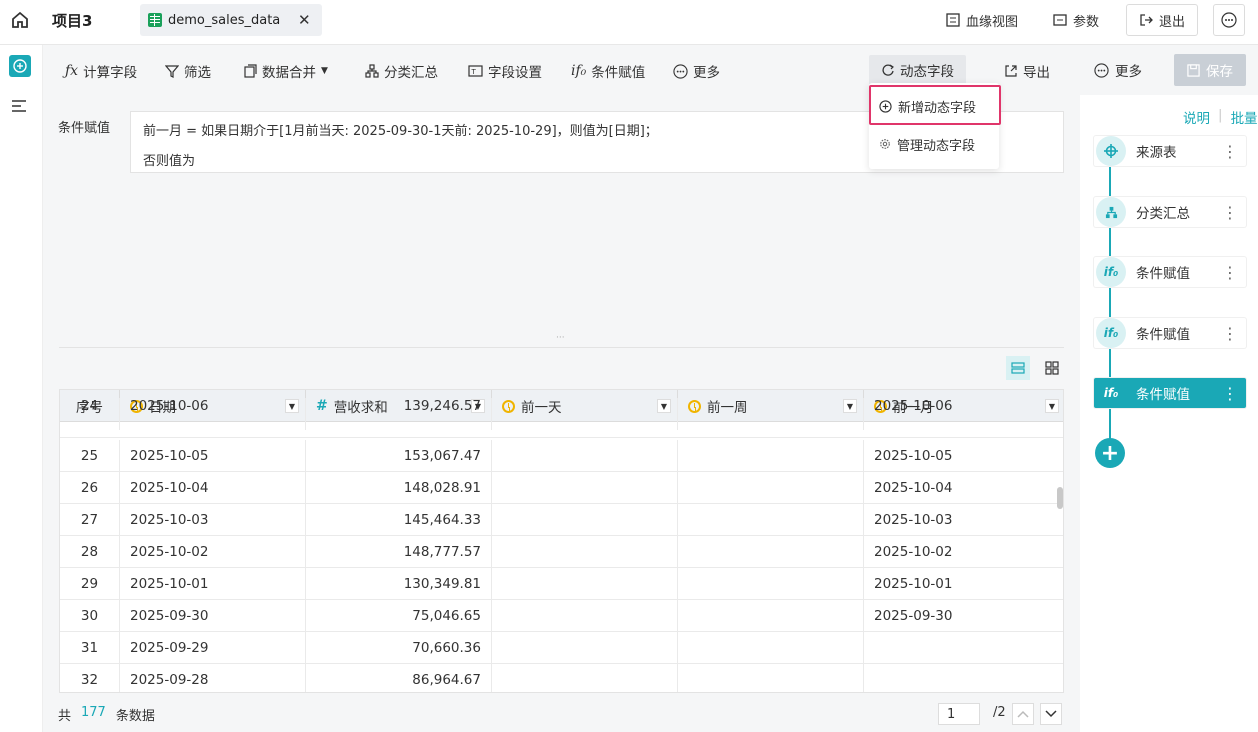  What do you see at coordinates (90, 488) in the screenshot?
I see `table-cell-idx: 26` at bounding box center [90, 488].